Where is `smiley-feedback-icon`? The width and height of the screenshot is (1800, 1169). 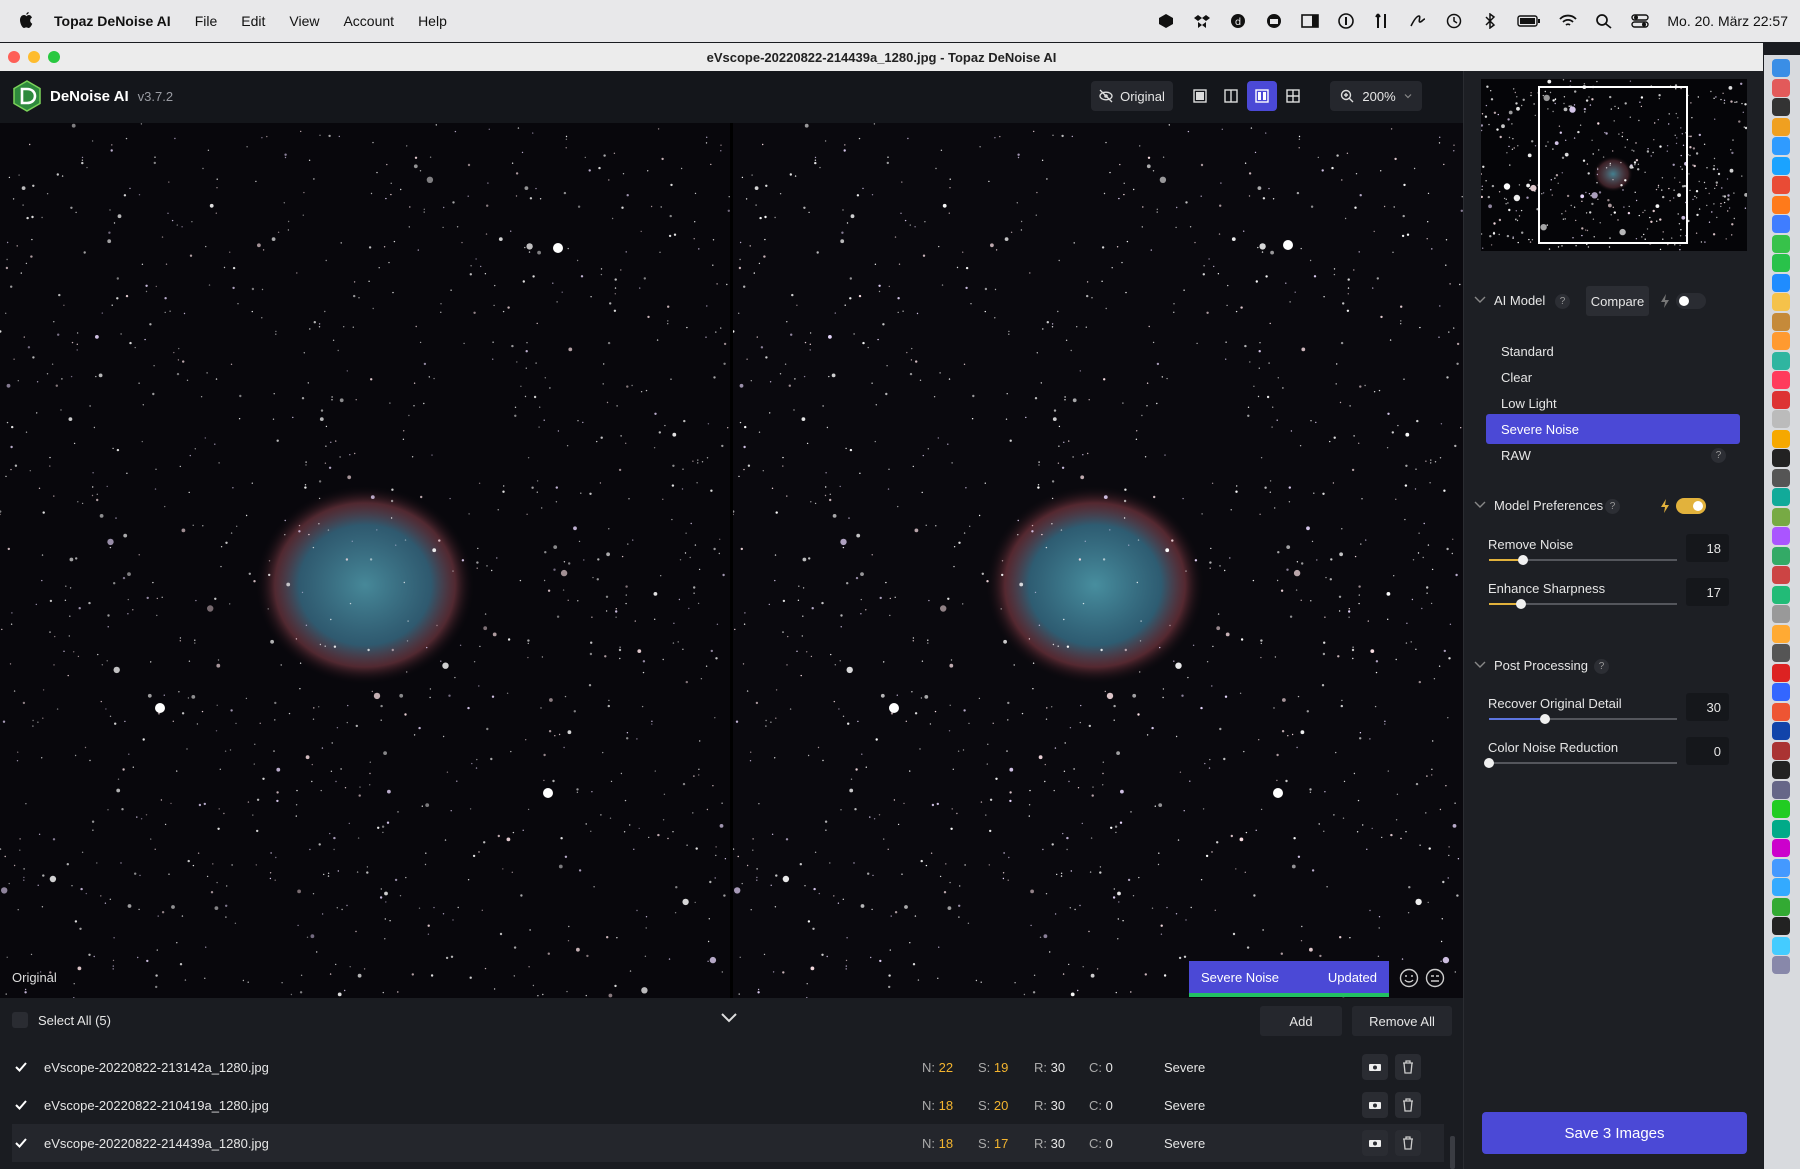
smiley-feedback-icon is located at coordinates (1409, 978).